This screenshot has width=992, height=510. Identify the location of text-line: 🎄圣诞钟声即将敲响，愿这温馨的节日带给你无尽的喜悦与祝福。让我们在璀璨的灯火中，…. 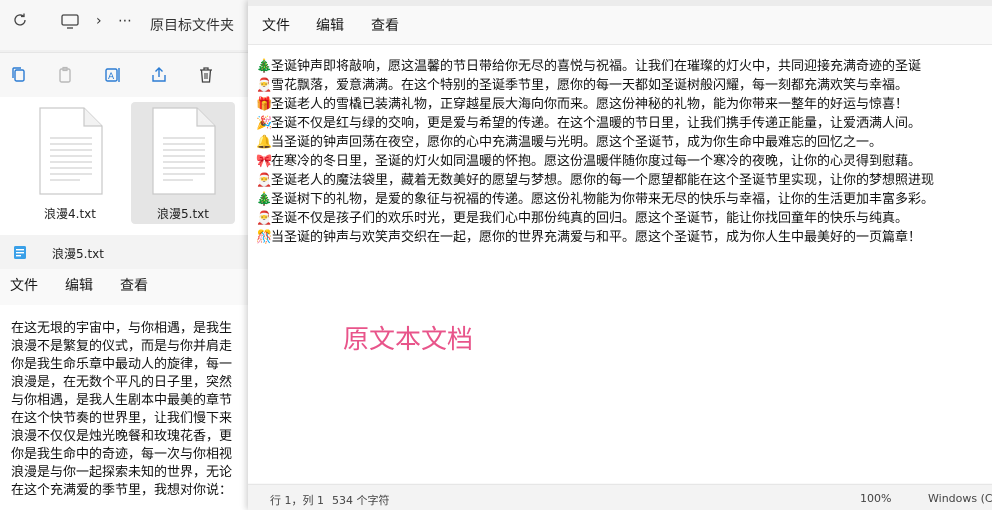
(589, 66).